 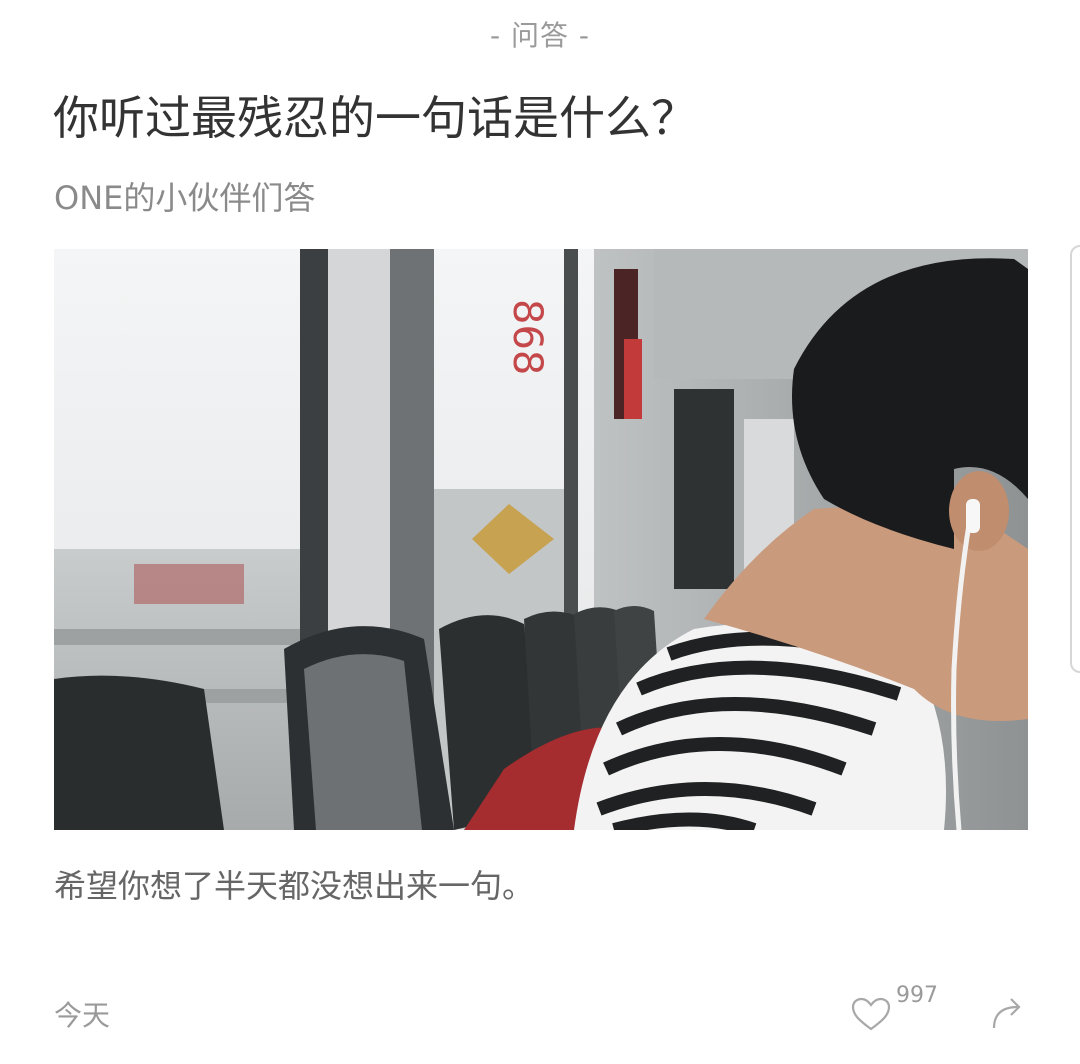 I want to click on publish-date: 今天, so click(x=82, y=1015).